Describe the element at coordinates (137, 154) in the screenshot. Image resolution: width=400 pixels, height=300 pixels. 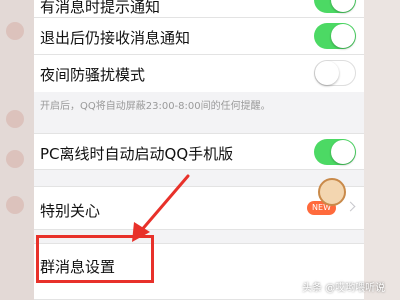
I see `pc-offline-label: PC离线时自动启动QQ手机版` at that location.